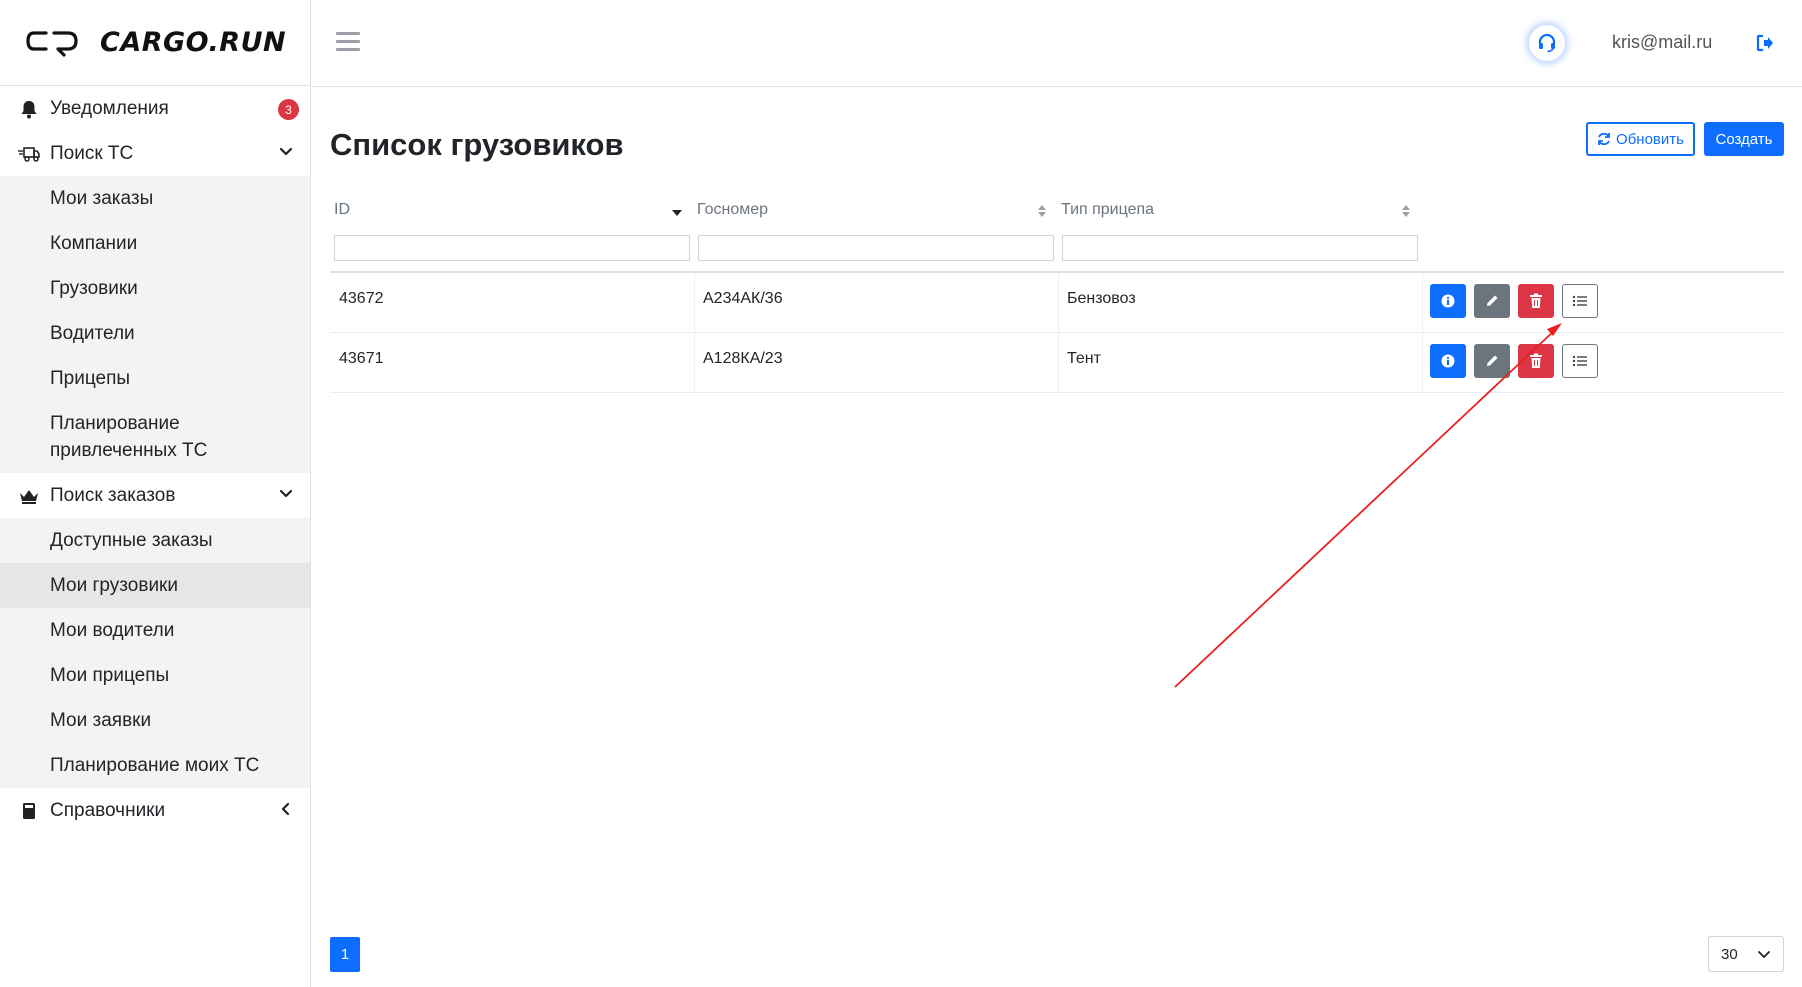  What do you see at coordinates (1547, 43) in the screenshot?
I see `headset-icon` at bounding box center [1547, 43].